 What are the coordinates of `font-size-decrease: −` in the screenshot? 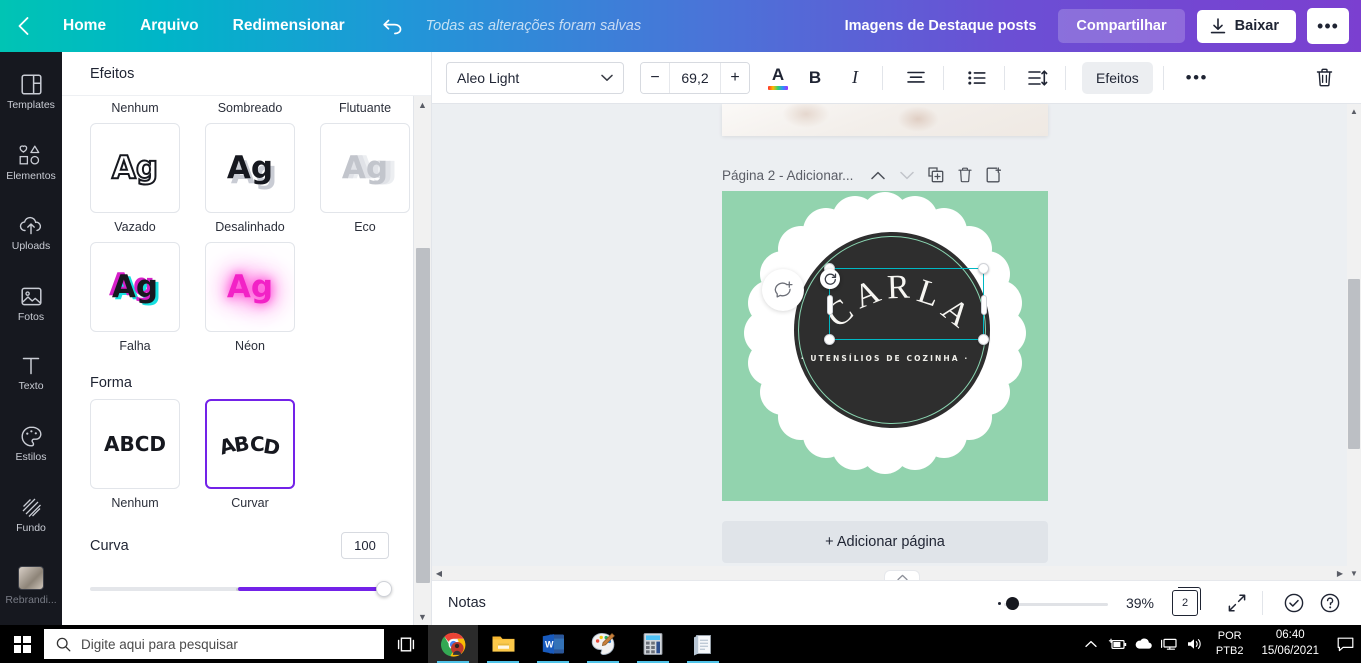 It's located at (655, 77).